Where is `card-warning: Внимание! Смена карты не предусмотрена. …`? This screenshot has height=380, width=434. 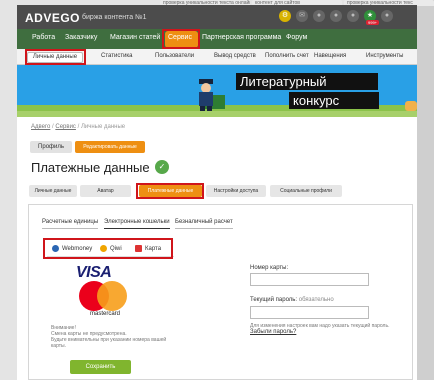 card-warning: Внимание! Смена карты не предусмотрена. … is located at coordinates (146, 337).